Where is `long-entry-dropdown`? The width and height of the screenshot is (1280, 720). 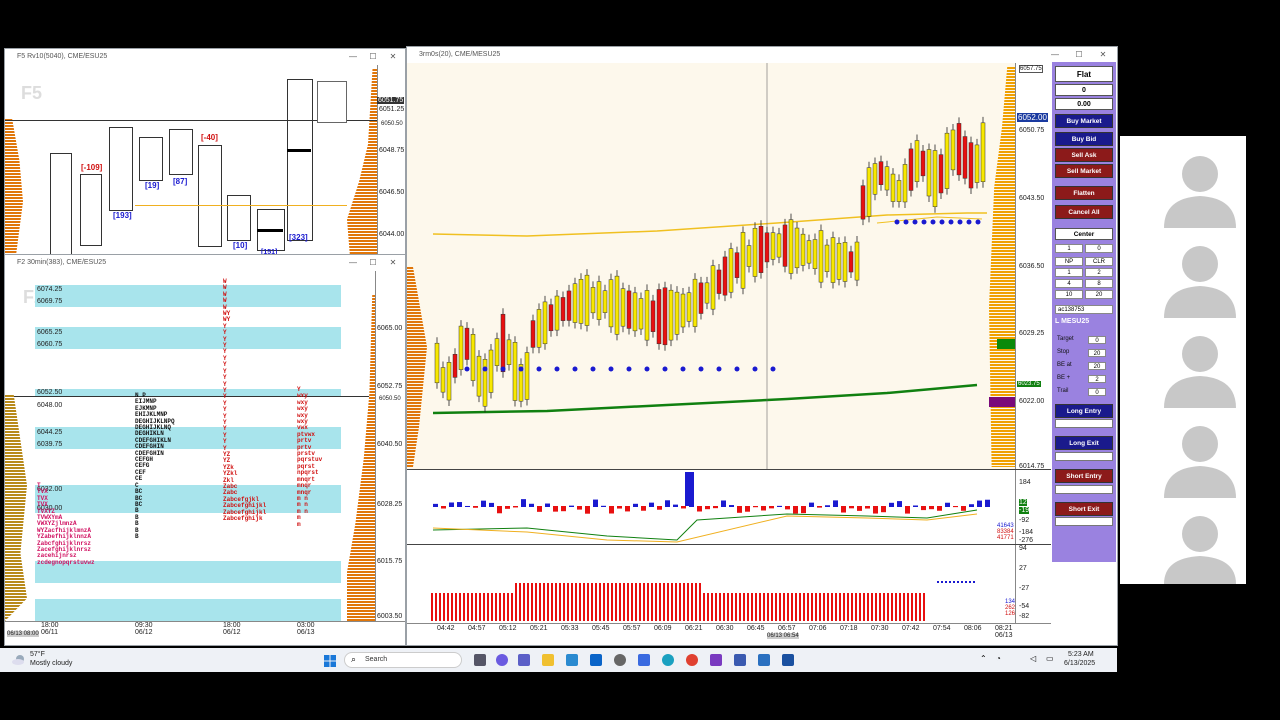
long-entry-dropdown is located at coordinates (1084, 423).